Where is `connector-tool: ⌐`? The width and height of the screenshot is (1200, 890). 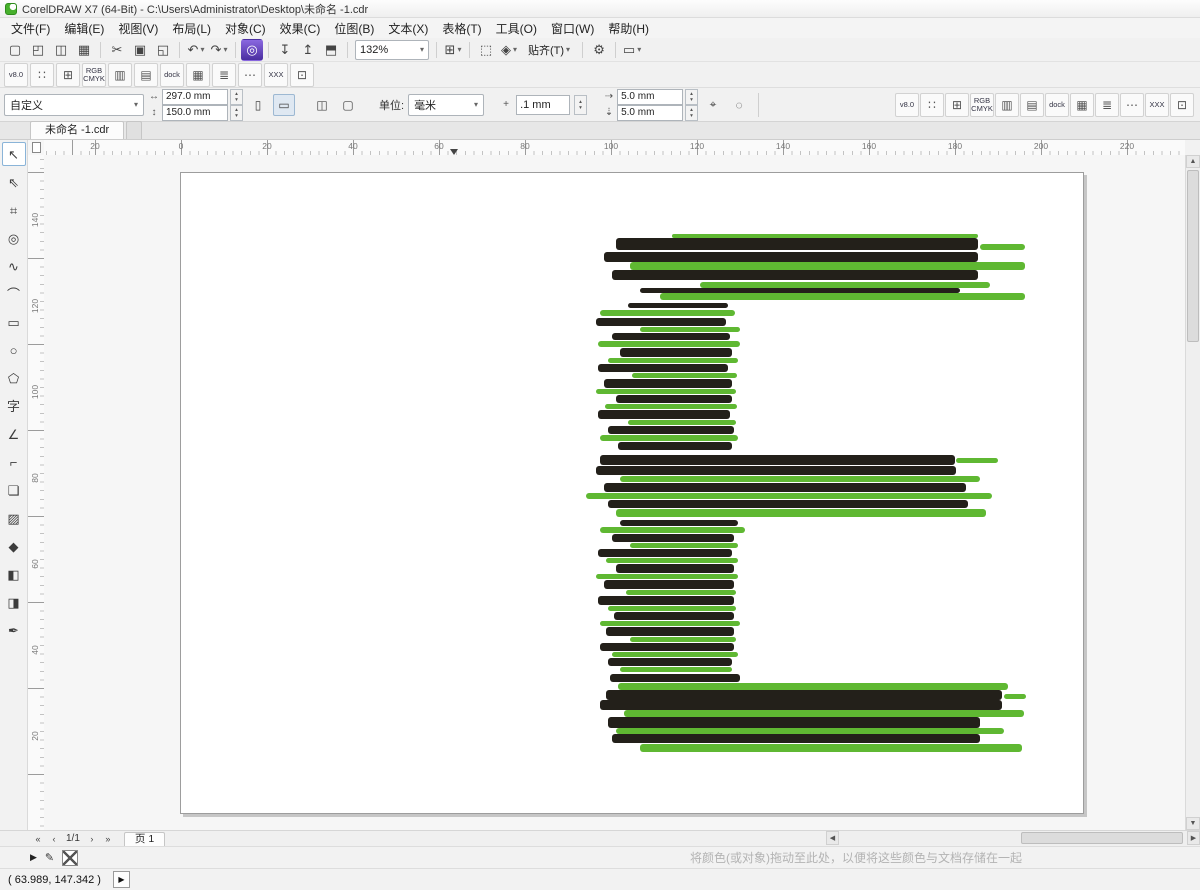 connector-tool: ⌐ is located at coordinates (14, 462).